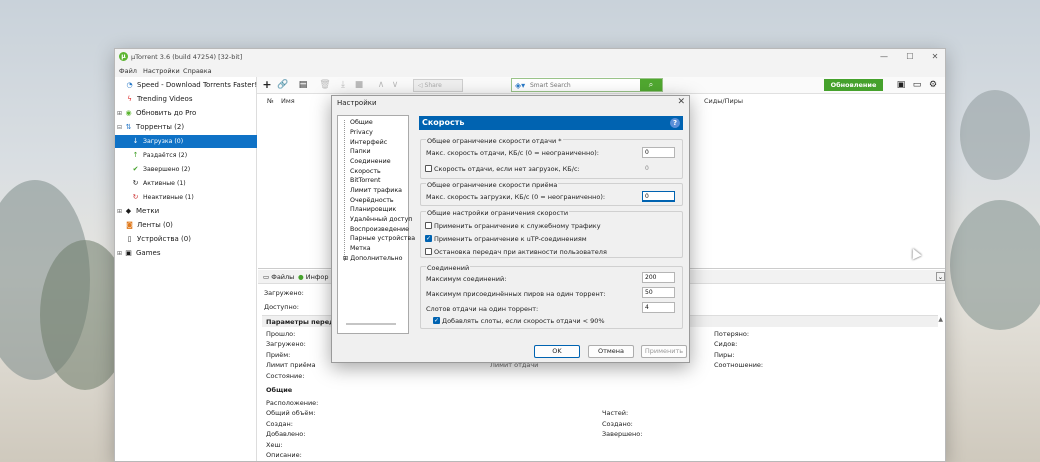 Image resolution: width=1040 pixels, height=462 pixels. I want to click on upload-no-download-field, so click(658, 168).